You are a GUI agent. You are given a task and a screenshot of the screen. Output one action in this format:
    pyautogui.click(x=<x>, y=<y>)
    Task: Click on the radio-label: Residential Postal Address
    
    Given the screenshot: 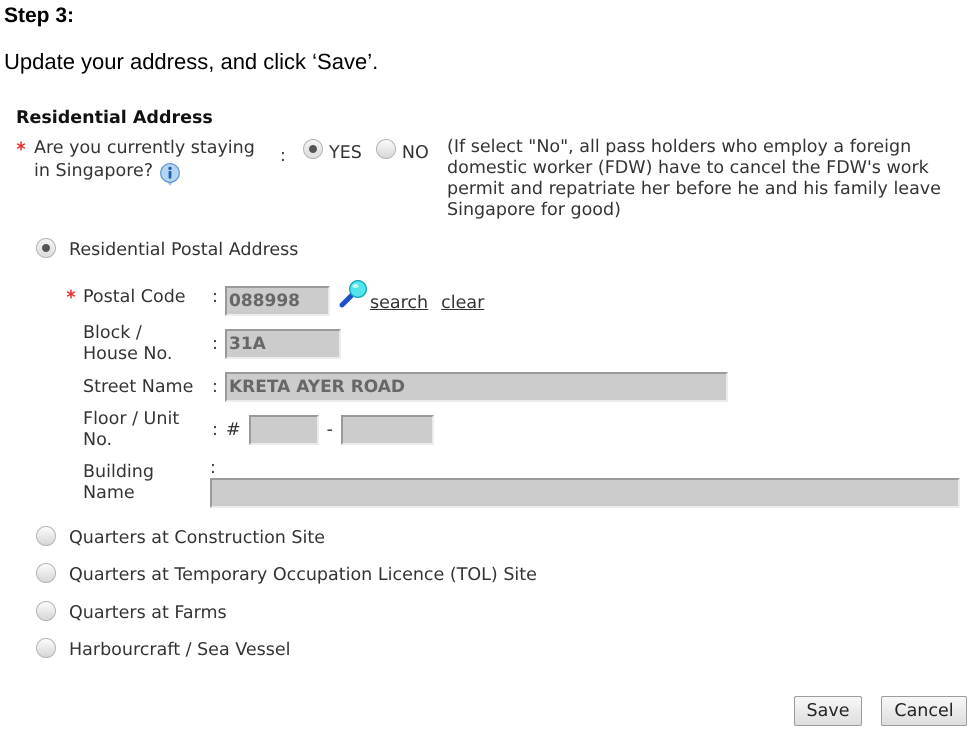 What is the action you would take?
    pyautogui.click(x=183, y=250)
    